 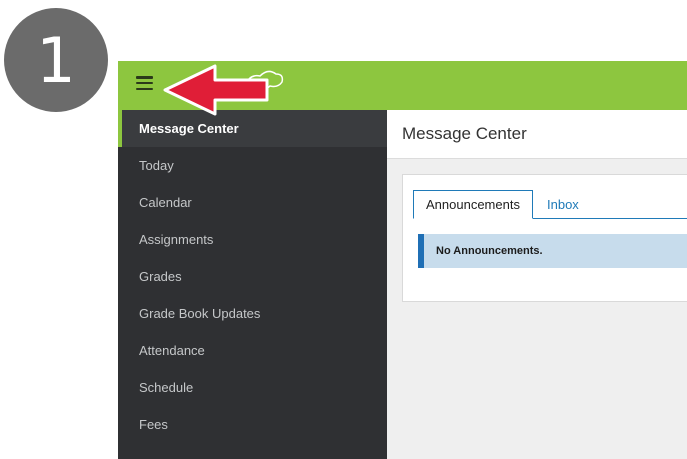 What do you see at coordinates (156, 165) in the screenshot?
I see `sidebar-item-label: Today` at bounding box center [156, 165].